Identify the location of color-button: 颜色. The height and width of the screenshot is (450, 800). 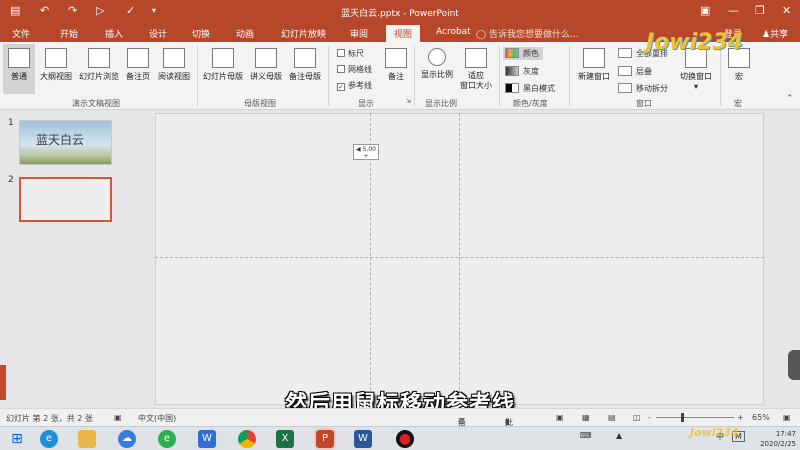
(523, 53).